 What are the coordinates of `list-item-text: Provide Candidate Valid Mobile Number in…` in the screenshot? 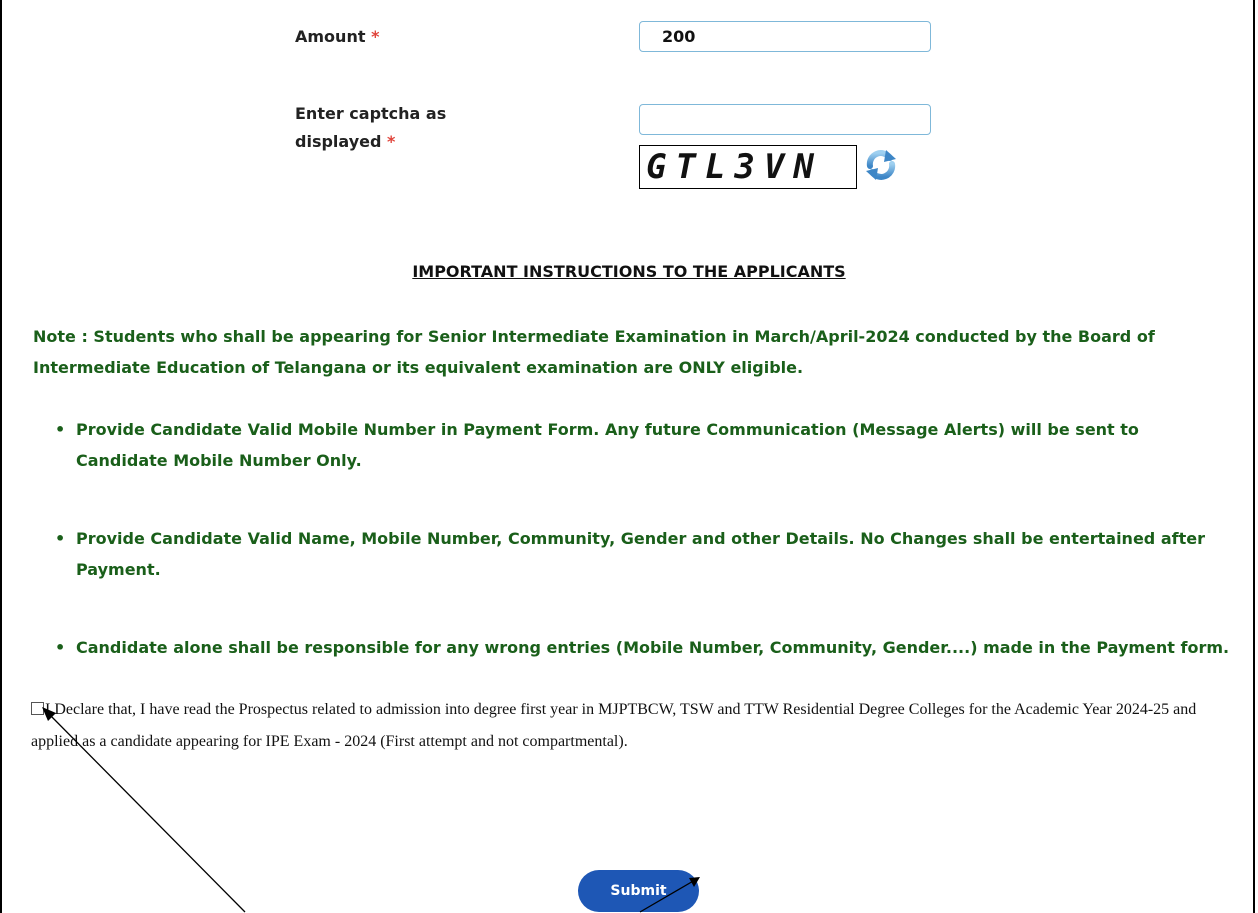 It's located at (607, 445).